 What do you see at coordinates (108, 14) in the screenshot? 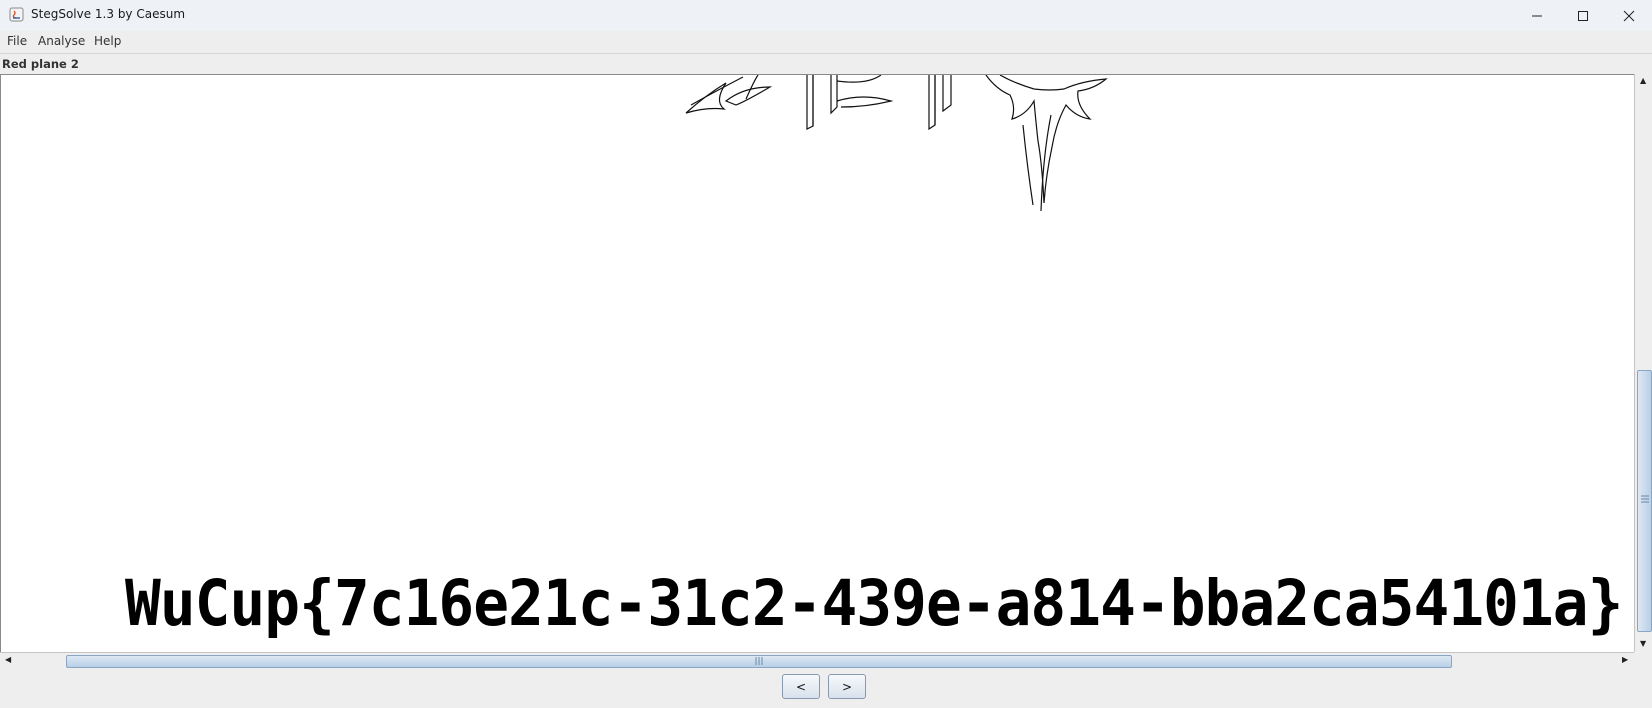
I see `window-title: StegSolve 1.3 by Caesum` at bounding box center [108, 14].